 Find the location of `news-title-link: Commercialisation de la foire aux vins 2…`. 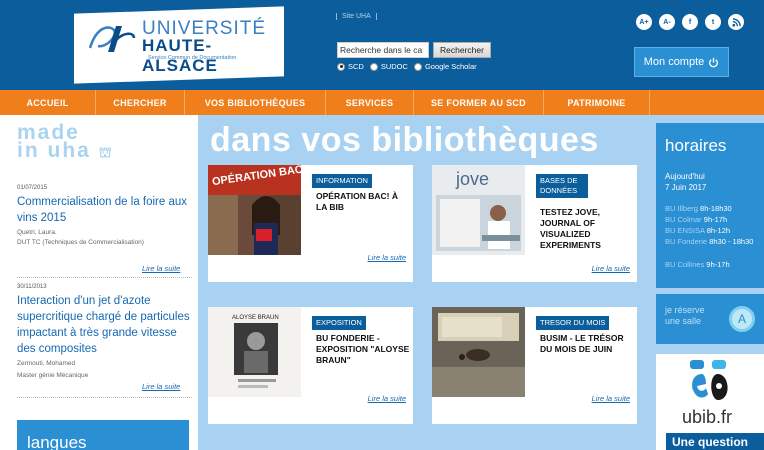

news-title-link: Commercialisation de la foire aux vins 2… is located at coordinates (104, 210).